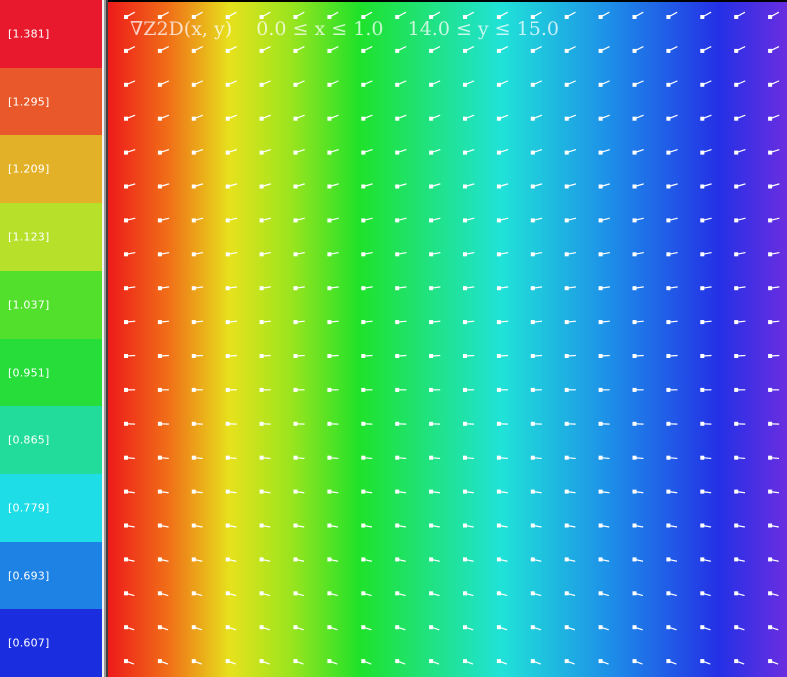 Image resolution: width=787 pixels, height=677 pixels. Describe the element at coordinates (51, 643) in the screenshot. I see `legend-swatch: [0.607]` at that location.